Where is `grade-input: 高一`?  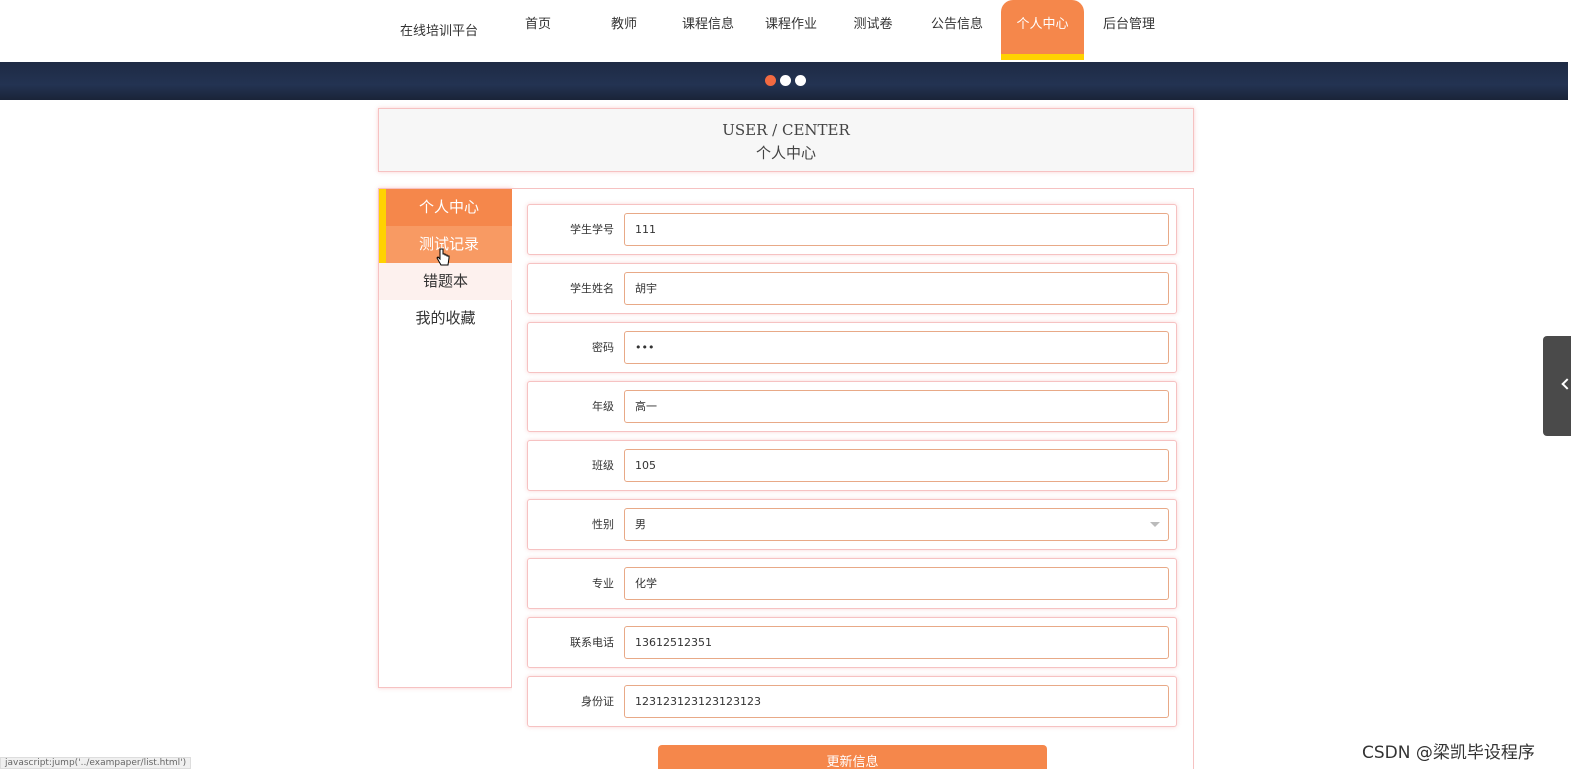 grade-input: 高一 is located at coordinates (896, 406).